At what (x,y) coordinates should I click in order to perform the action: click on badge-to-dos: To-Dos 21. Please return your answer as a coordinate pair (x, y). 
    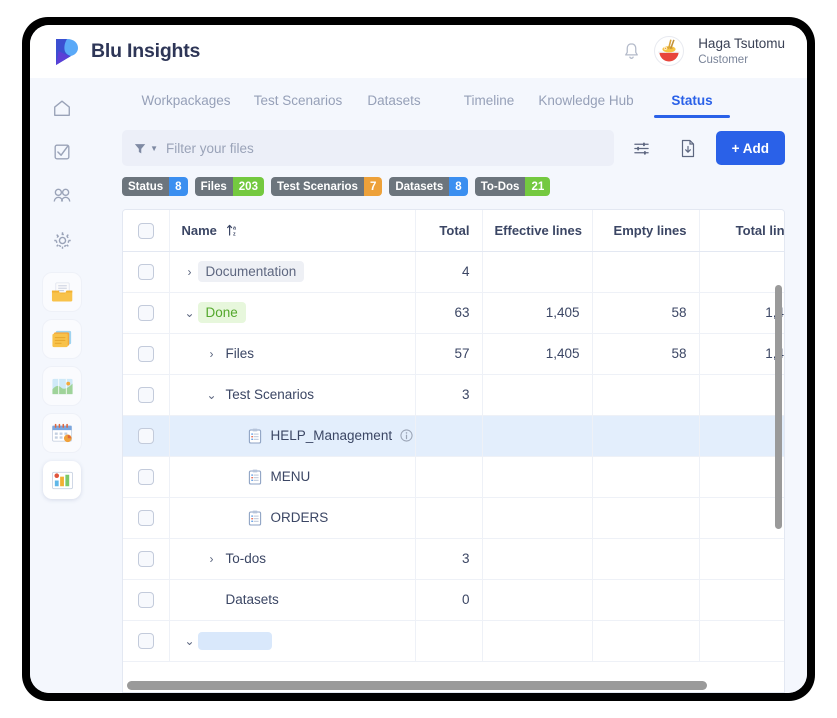
    Looking at the image, I should click on (512, 187).